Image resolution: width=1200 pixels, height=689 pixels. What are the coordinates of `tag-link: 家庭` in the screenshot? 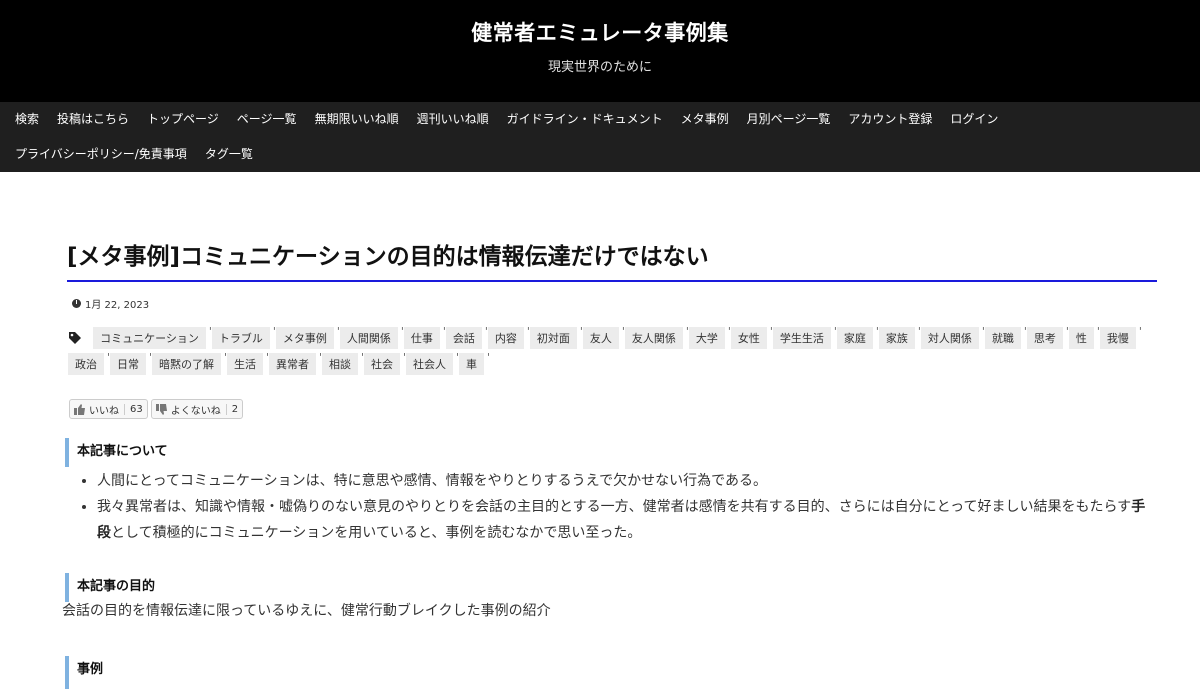 It's located at (857, 337).